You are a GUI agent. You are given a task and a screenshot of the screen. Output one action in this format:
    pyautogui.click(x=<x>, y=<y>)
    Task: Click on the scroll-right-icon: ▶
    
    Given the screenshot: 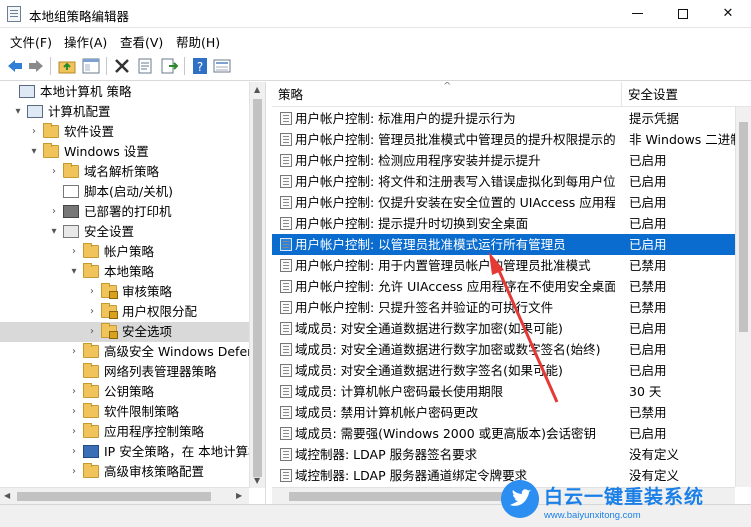 What is the action you would take?
    pyautogui.click(x=239, y=495)
    